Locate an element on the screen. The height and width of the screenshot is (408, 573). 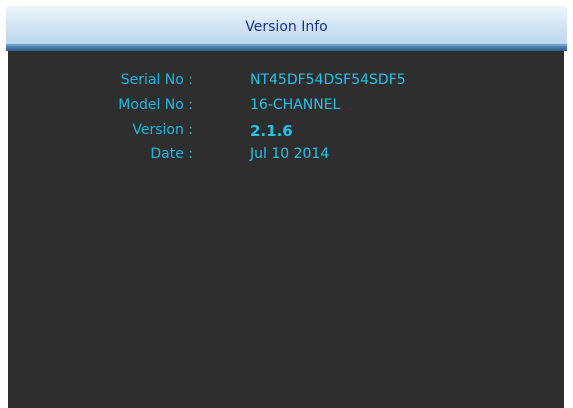
title-bar: Version Info is located at coordinates (286, 26).